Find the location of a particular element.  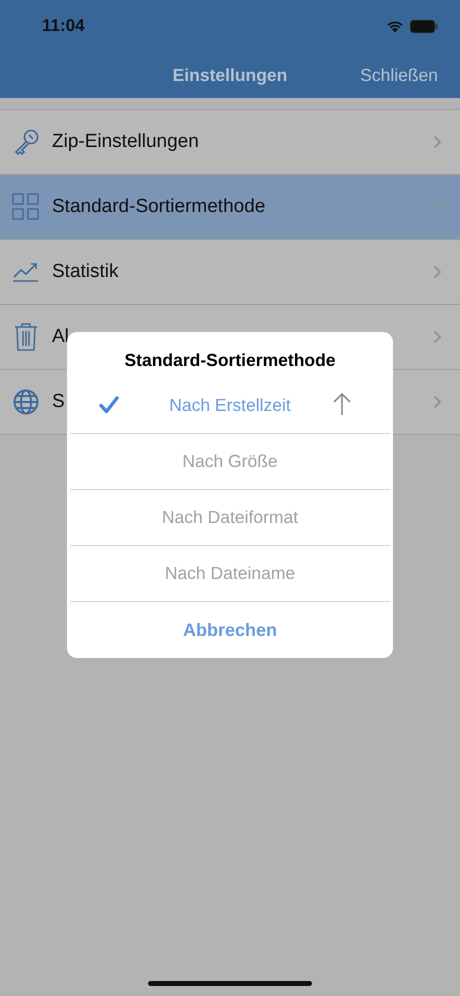

row-label: Standard-Sortiermethode is located at coordinates (159, 207).